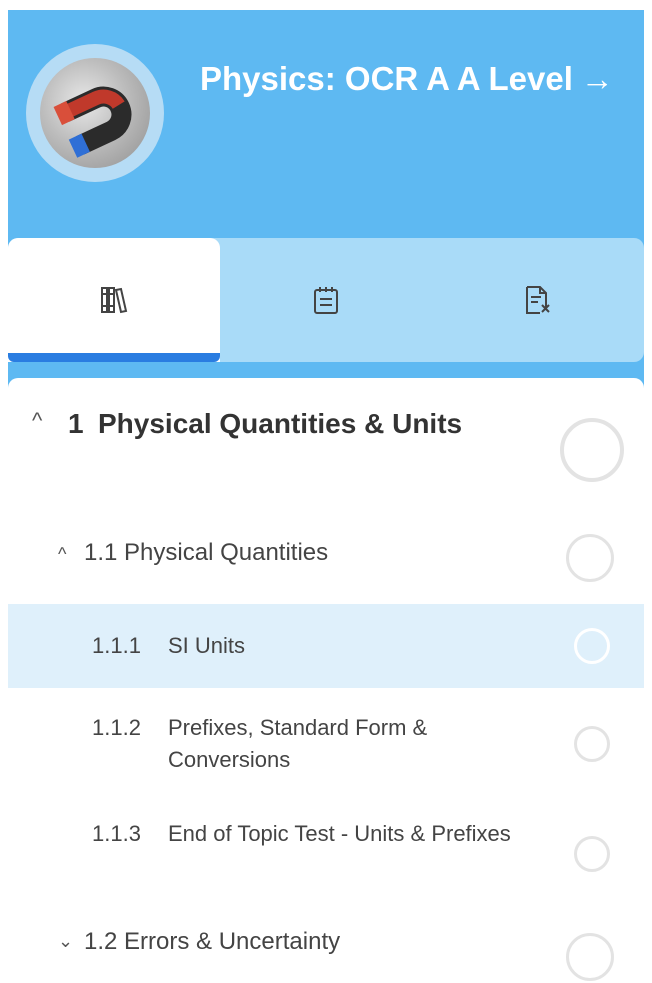 Image resolution: width=652 pixels, height=983 pixels. What do you see at coordinates (206, 552) in the screenshot?
I see `subtopic-label: 1.1 Physical Quantities` at bounding box center [206, 552].